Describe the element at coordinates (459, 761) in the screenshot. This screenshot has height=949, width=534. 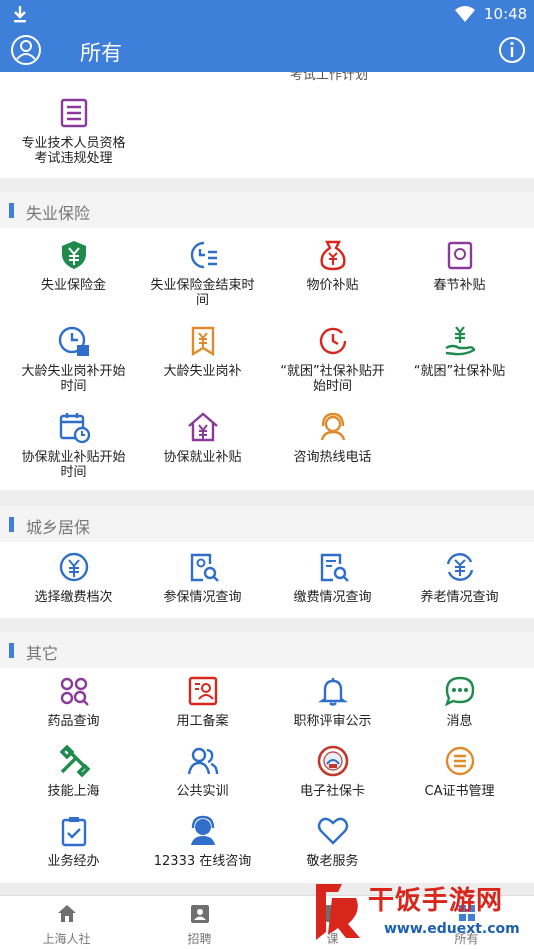
I see `list-circle-icon` at that location.